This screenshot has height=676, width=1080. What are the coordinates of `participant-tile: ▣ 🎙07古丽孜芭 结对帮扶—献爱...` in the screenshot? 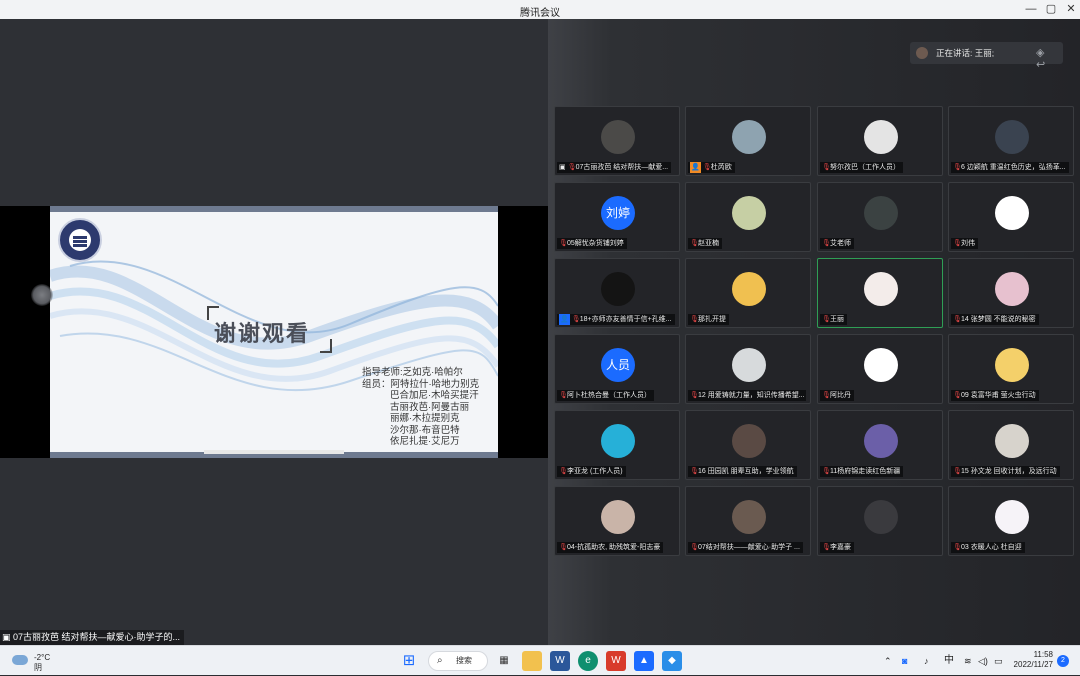 It's located at (617, 141).